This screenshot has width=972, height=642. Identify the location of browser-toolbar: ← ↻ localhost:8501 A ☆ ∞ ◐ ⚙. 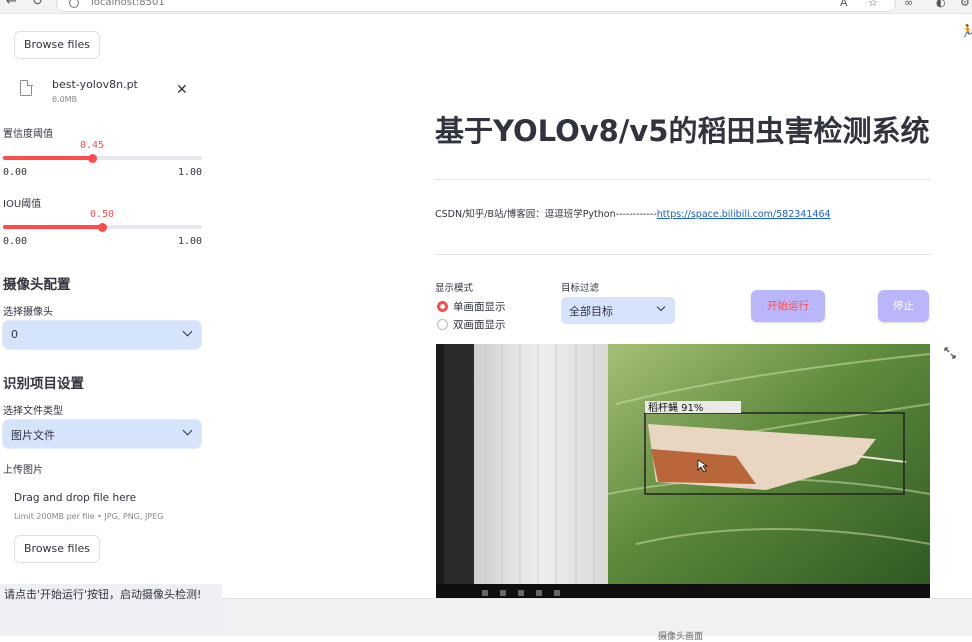
(486, 7).